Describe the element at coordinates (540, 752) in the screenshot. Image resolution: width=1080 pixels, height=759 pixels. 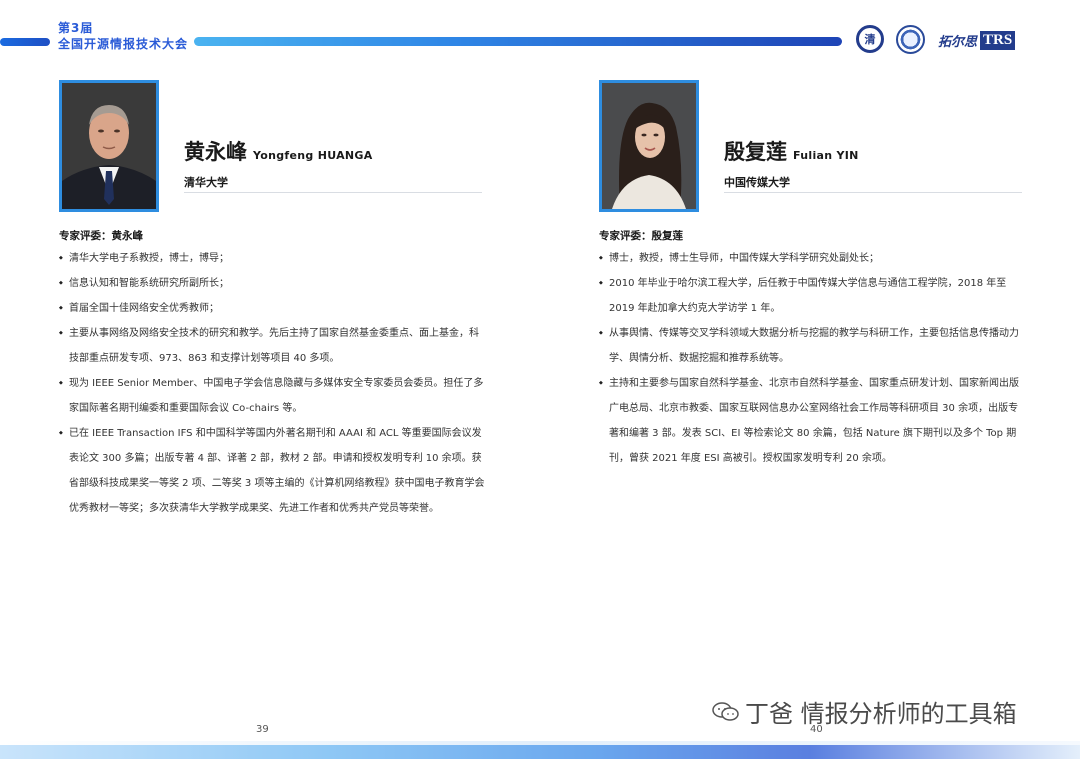
I see `footer-gradient-bar` at that location.